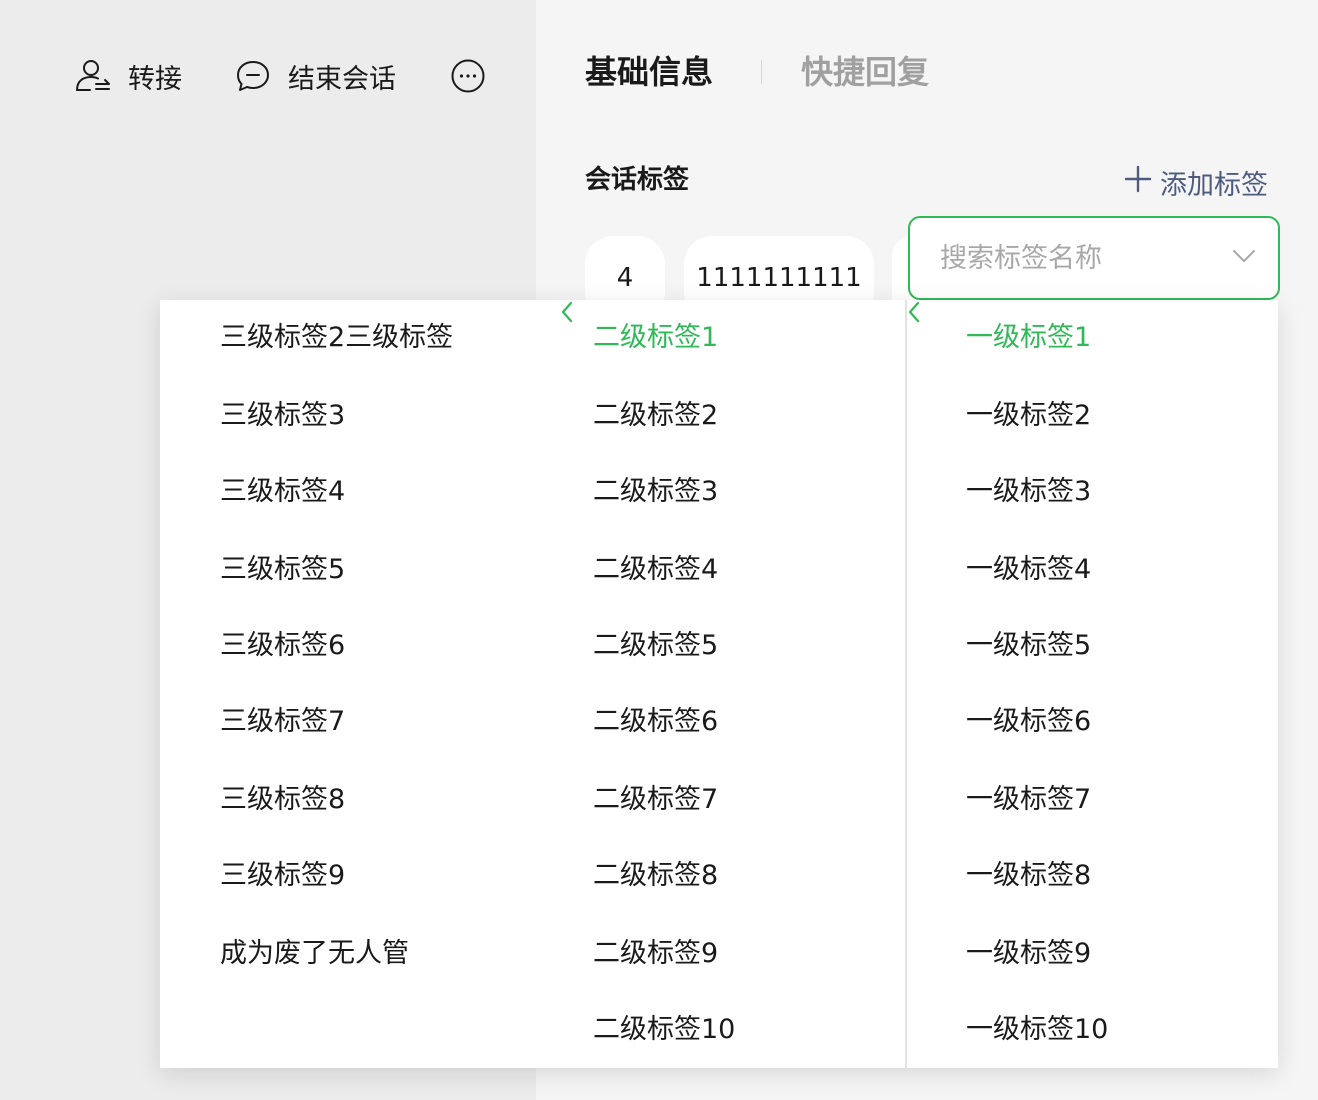 Image resolution: width=1318 pixels, height=1100 pixels. I want to click on cascader-option: 三级标签2三级标签, so click(336, 338).